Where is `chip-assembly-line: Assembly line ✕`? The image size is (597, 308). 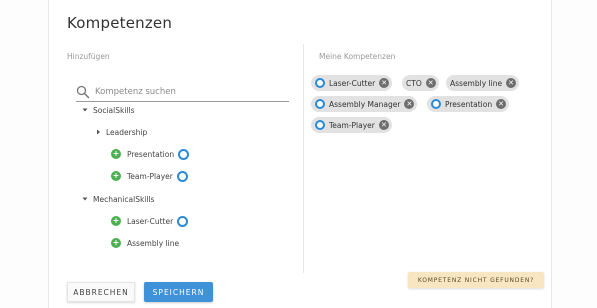 chip-assembly-line: Assembly line ✕ is located at coordinates (483, 83).